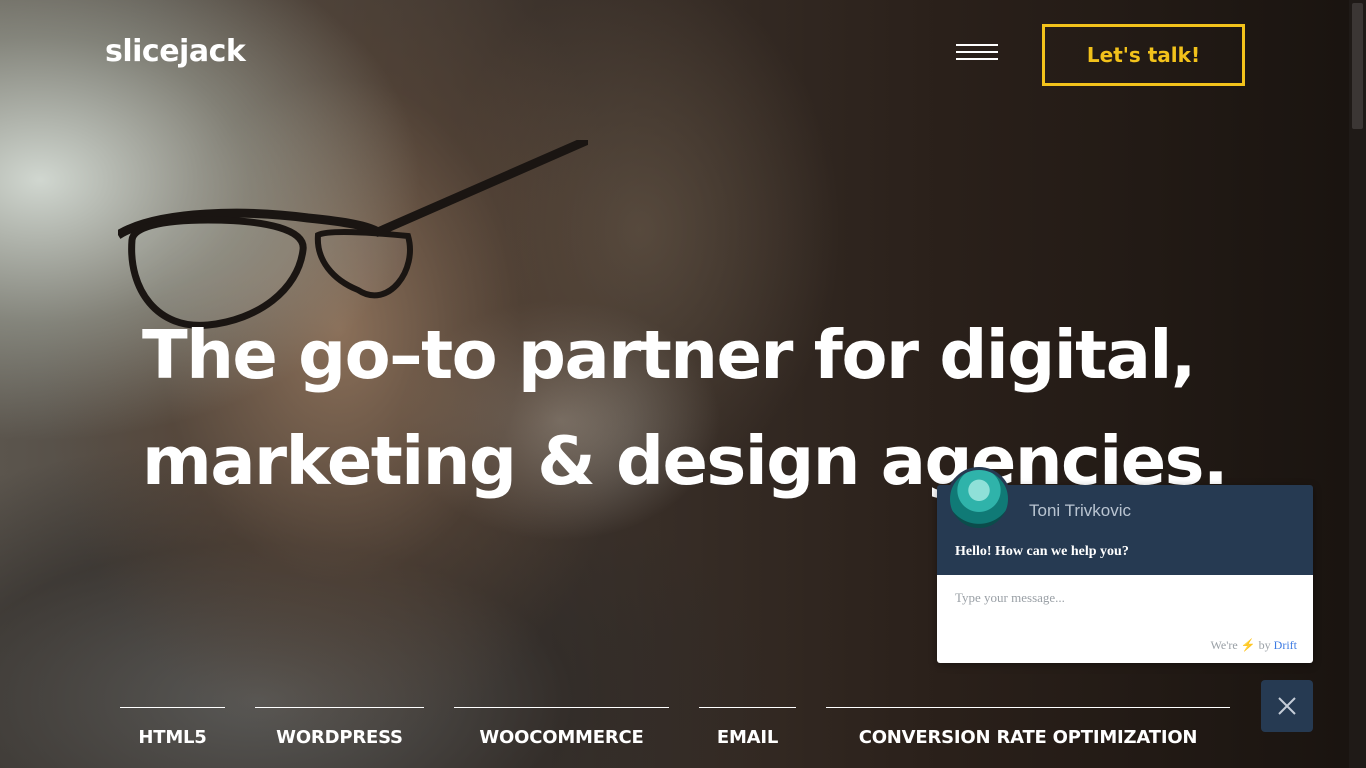 The image size is (1366, 768). What do you see at coordinates (172, 737) in the screenshot?
I see `service-html5: HTML5` at bounding box center [172, 737].